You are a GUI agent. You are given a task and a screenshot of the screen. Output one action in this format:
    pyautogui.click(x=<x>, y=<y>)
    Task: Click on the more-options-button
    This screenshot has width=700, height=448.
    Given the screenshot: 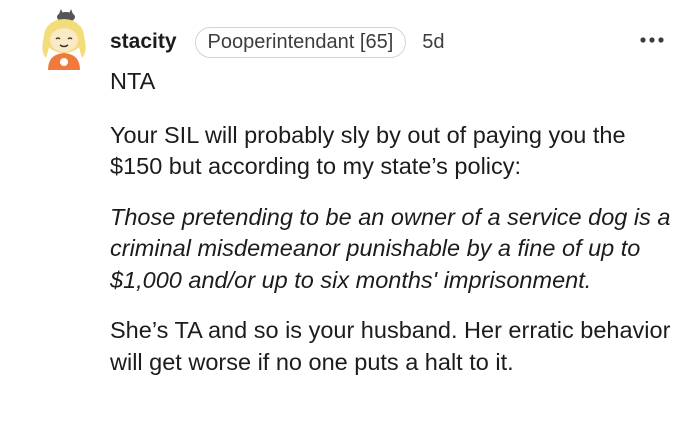 What is the action you would take?
    pyautogui.click(x=652, y=40)
    